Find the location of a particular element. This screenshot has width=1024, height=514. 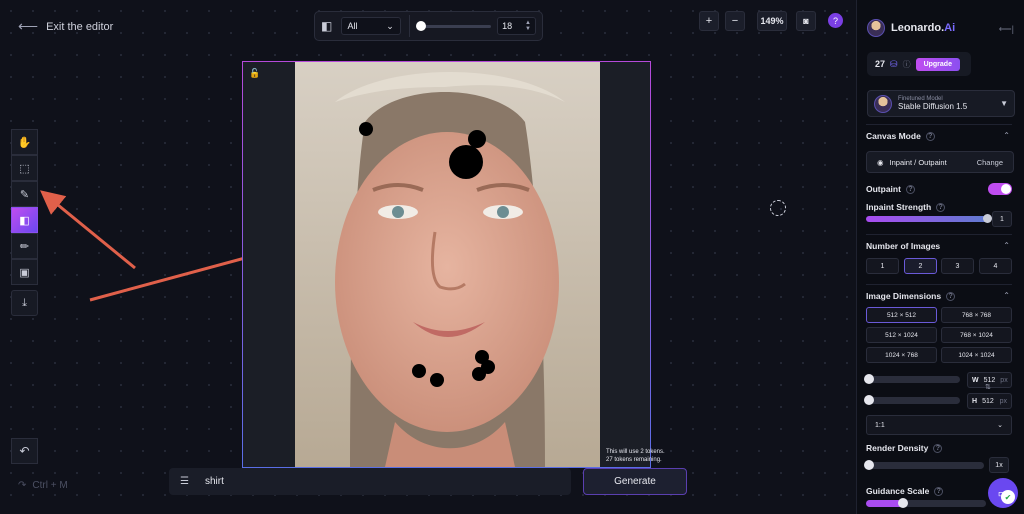

dimension-1024x768-label: 1024 × 768 is located at coordinates (901, 355).